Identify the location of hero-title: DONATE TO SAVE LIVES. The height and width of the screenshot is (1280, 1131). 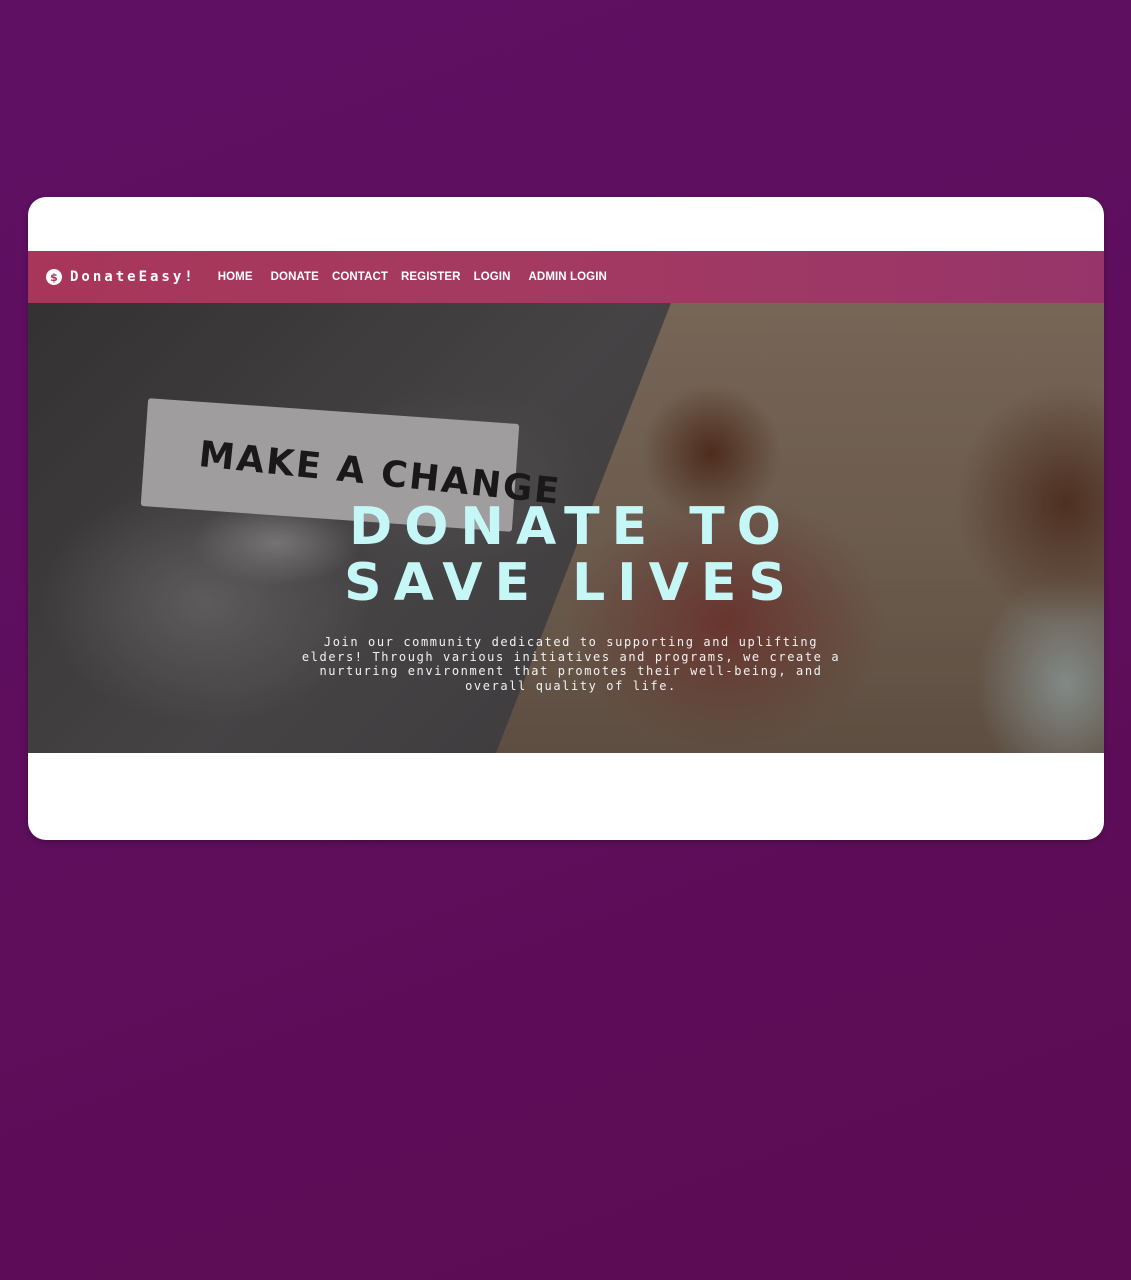
(571, 555).